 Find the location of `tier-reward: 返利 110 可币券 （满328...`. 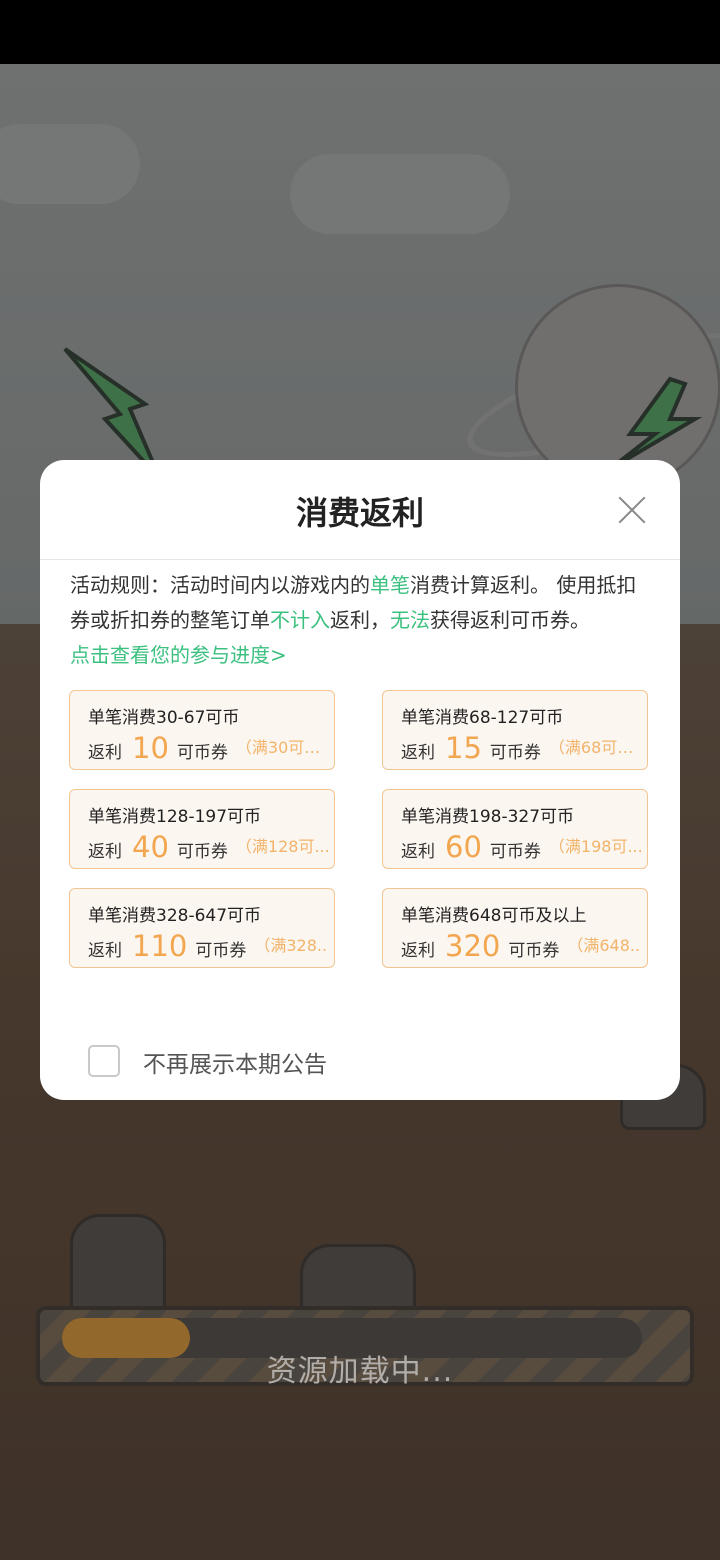

tier-reward: 返利 110 可币券 （满328... is located at coordinates (208, 946).